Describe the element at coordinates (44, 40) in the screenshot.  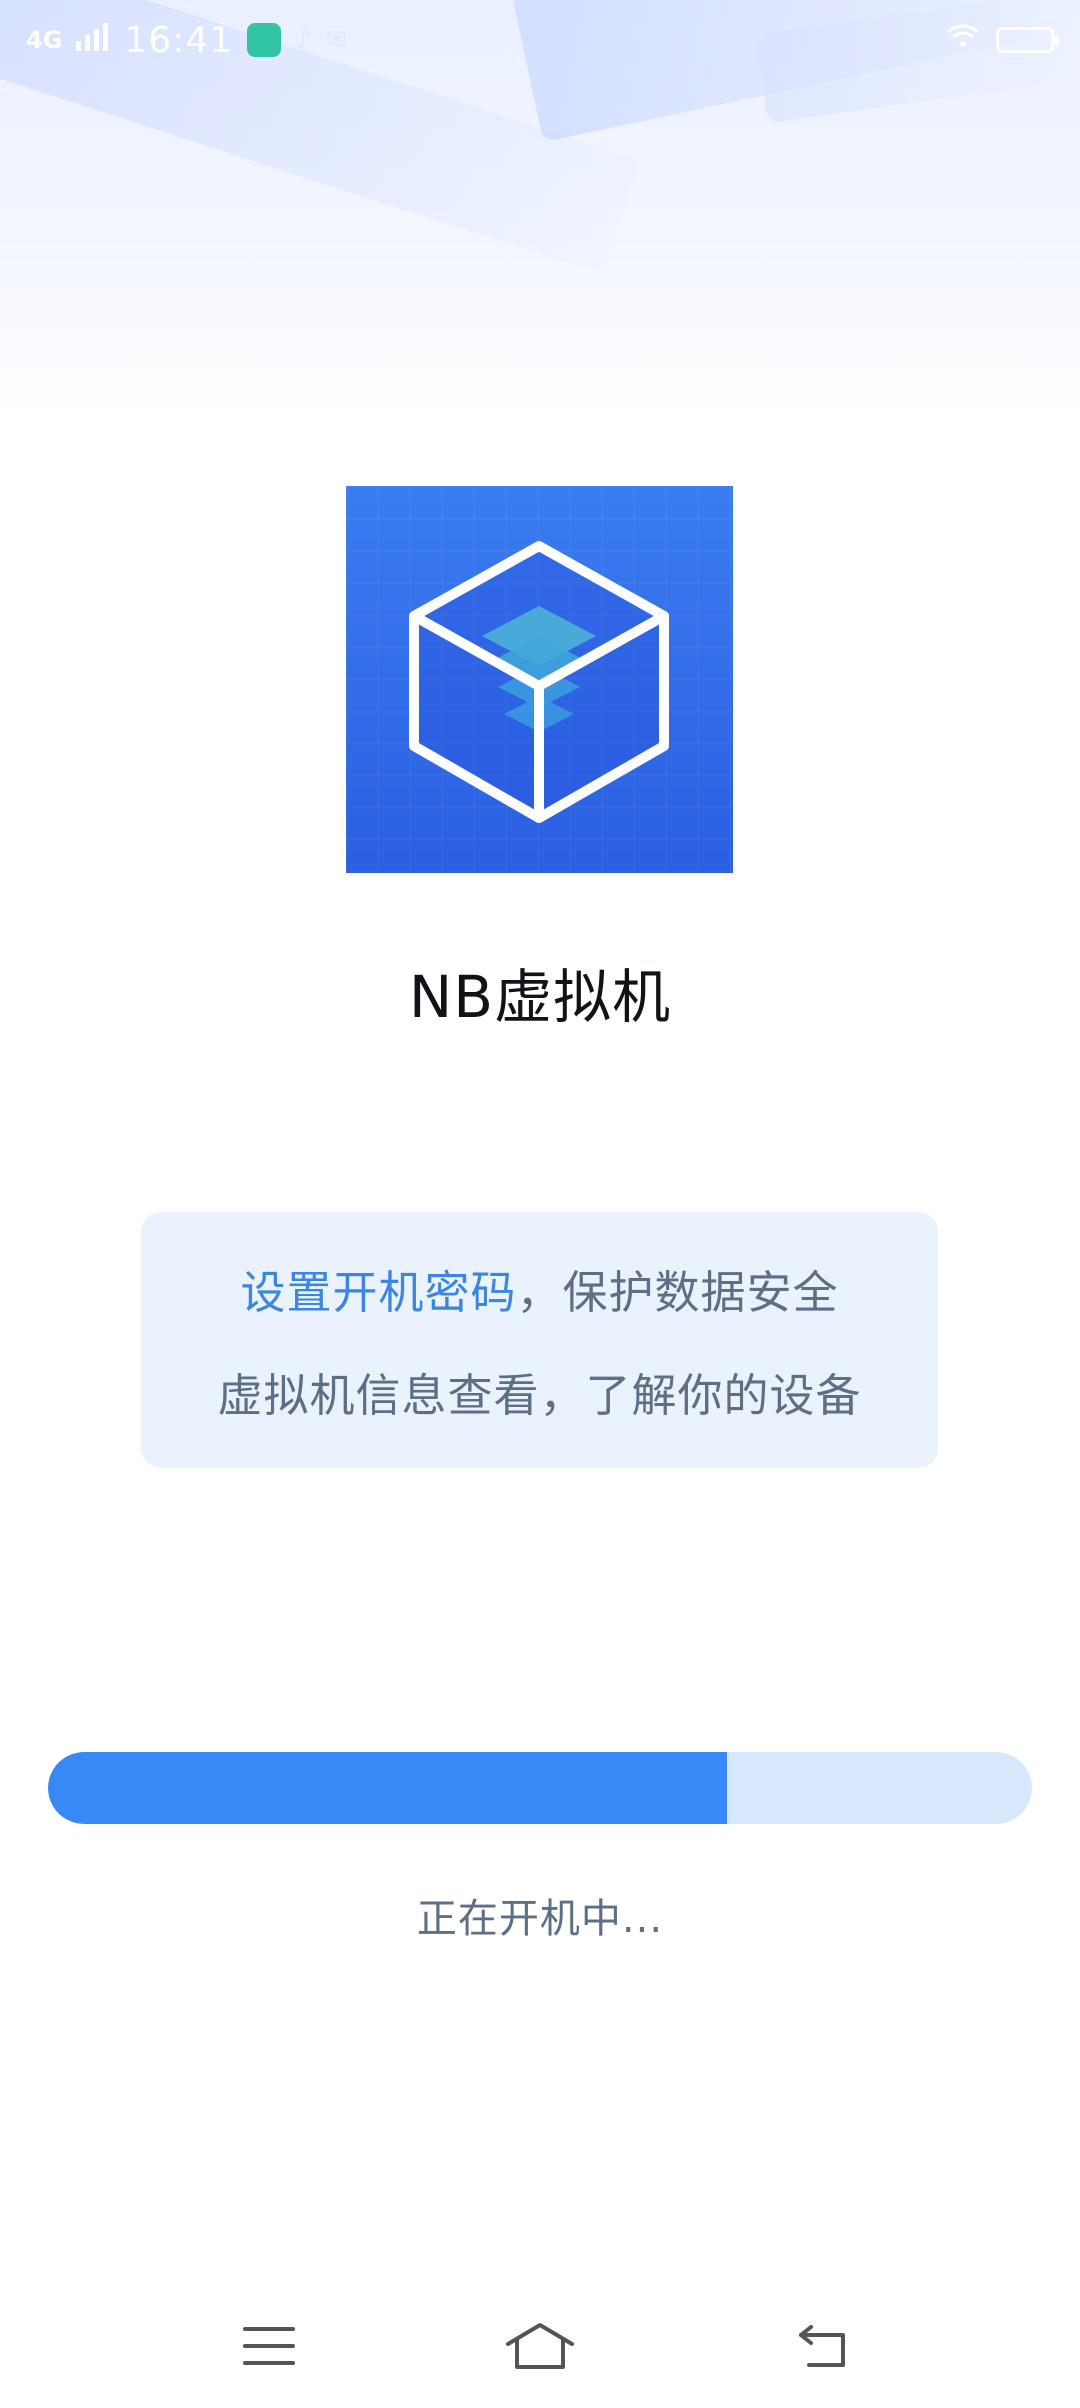
I see `network-indicator: 4G` at that location.